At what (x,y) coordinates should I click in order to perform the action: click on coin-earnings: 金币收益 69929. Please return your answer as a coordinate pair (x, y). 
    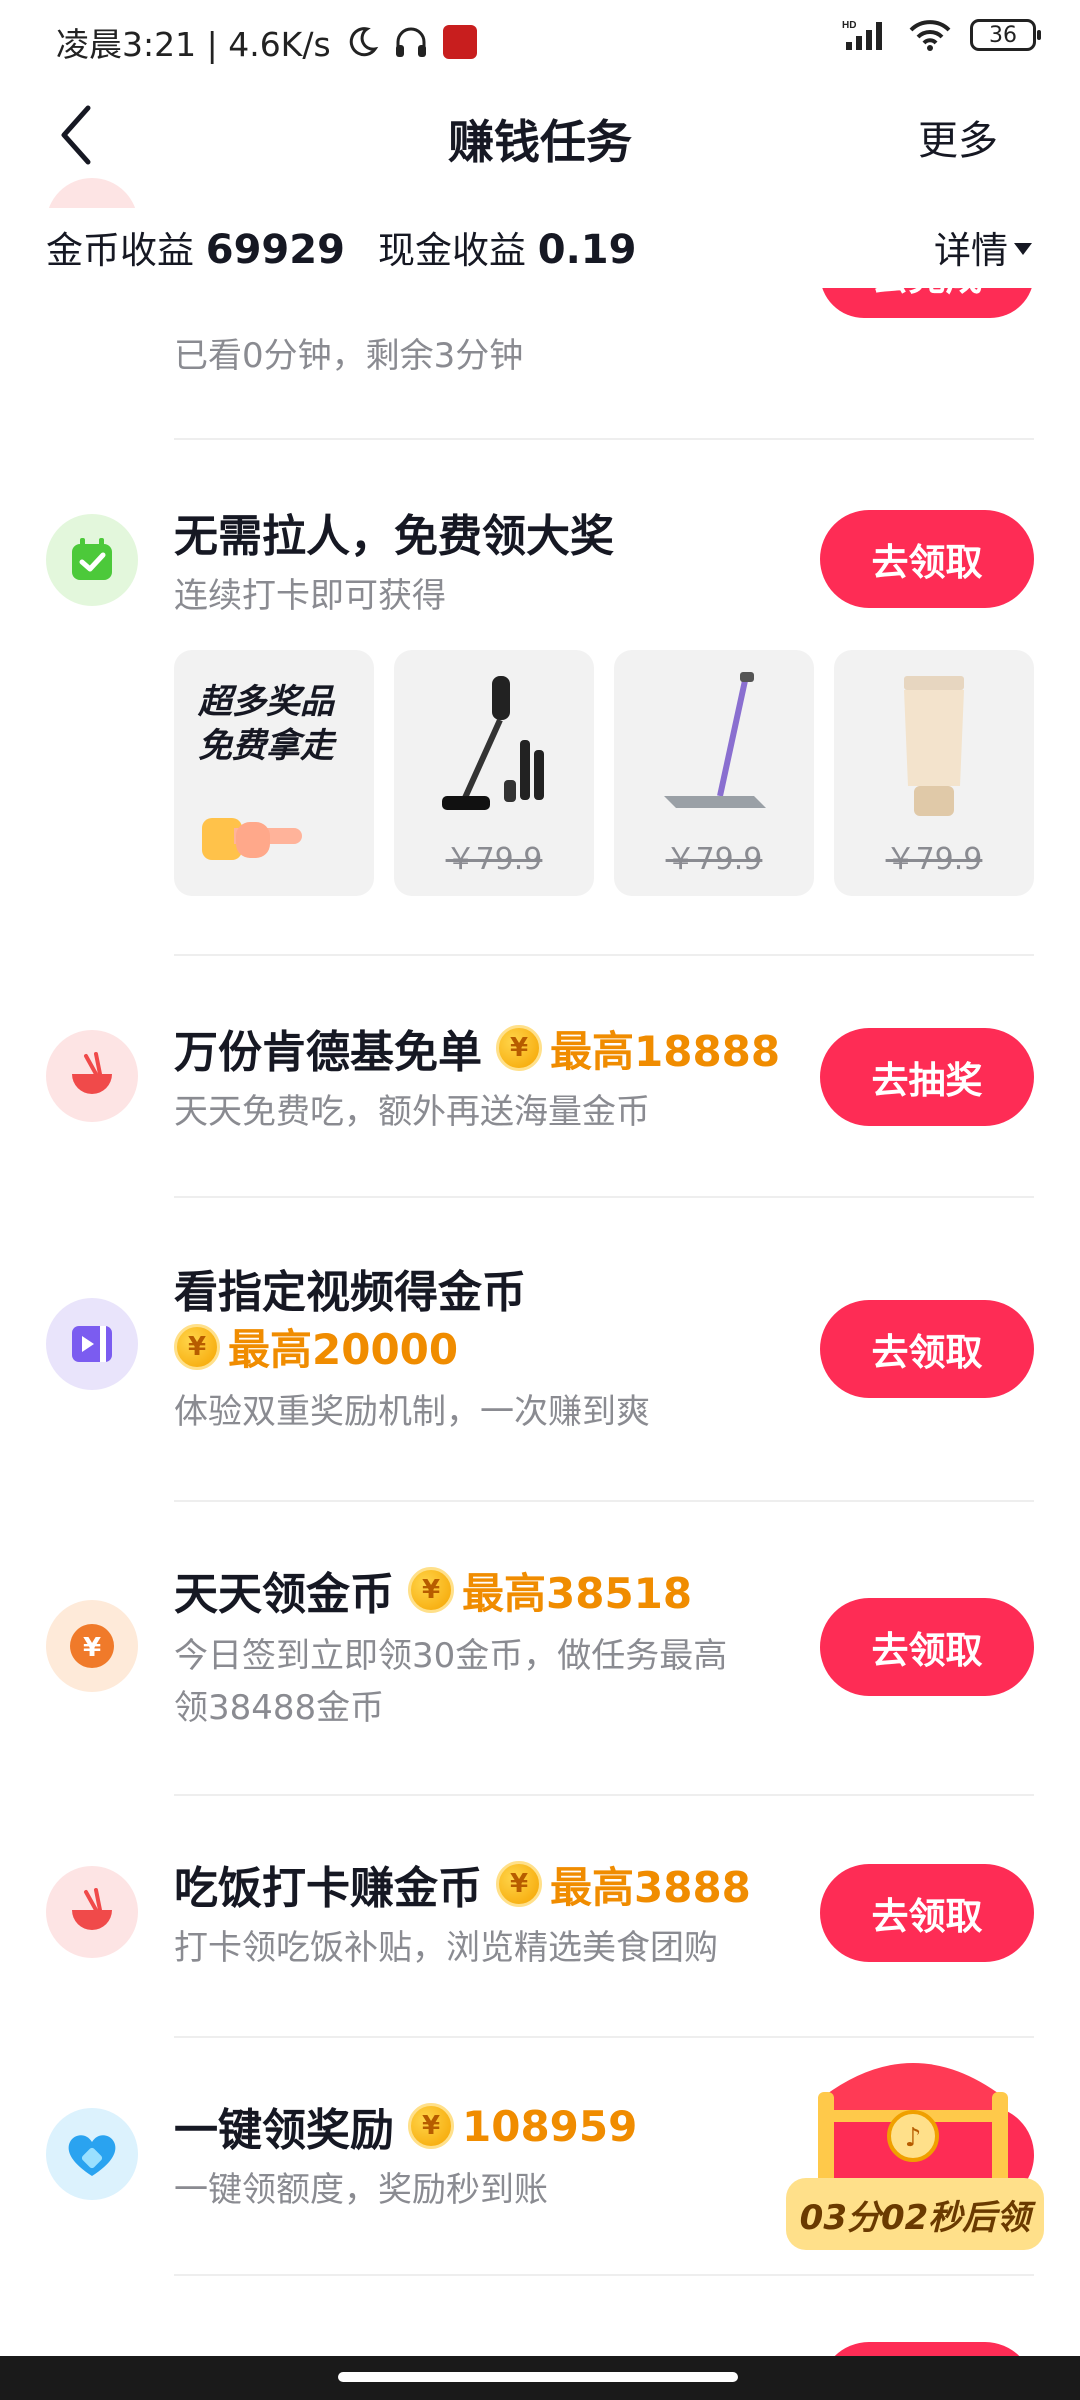
    Looking at the image, I should click on (195, 247).